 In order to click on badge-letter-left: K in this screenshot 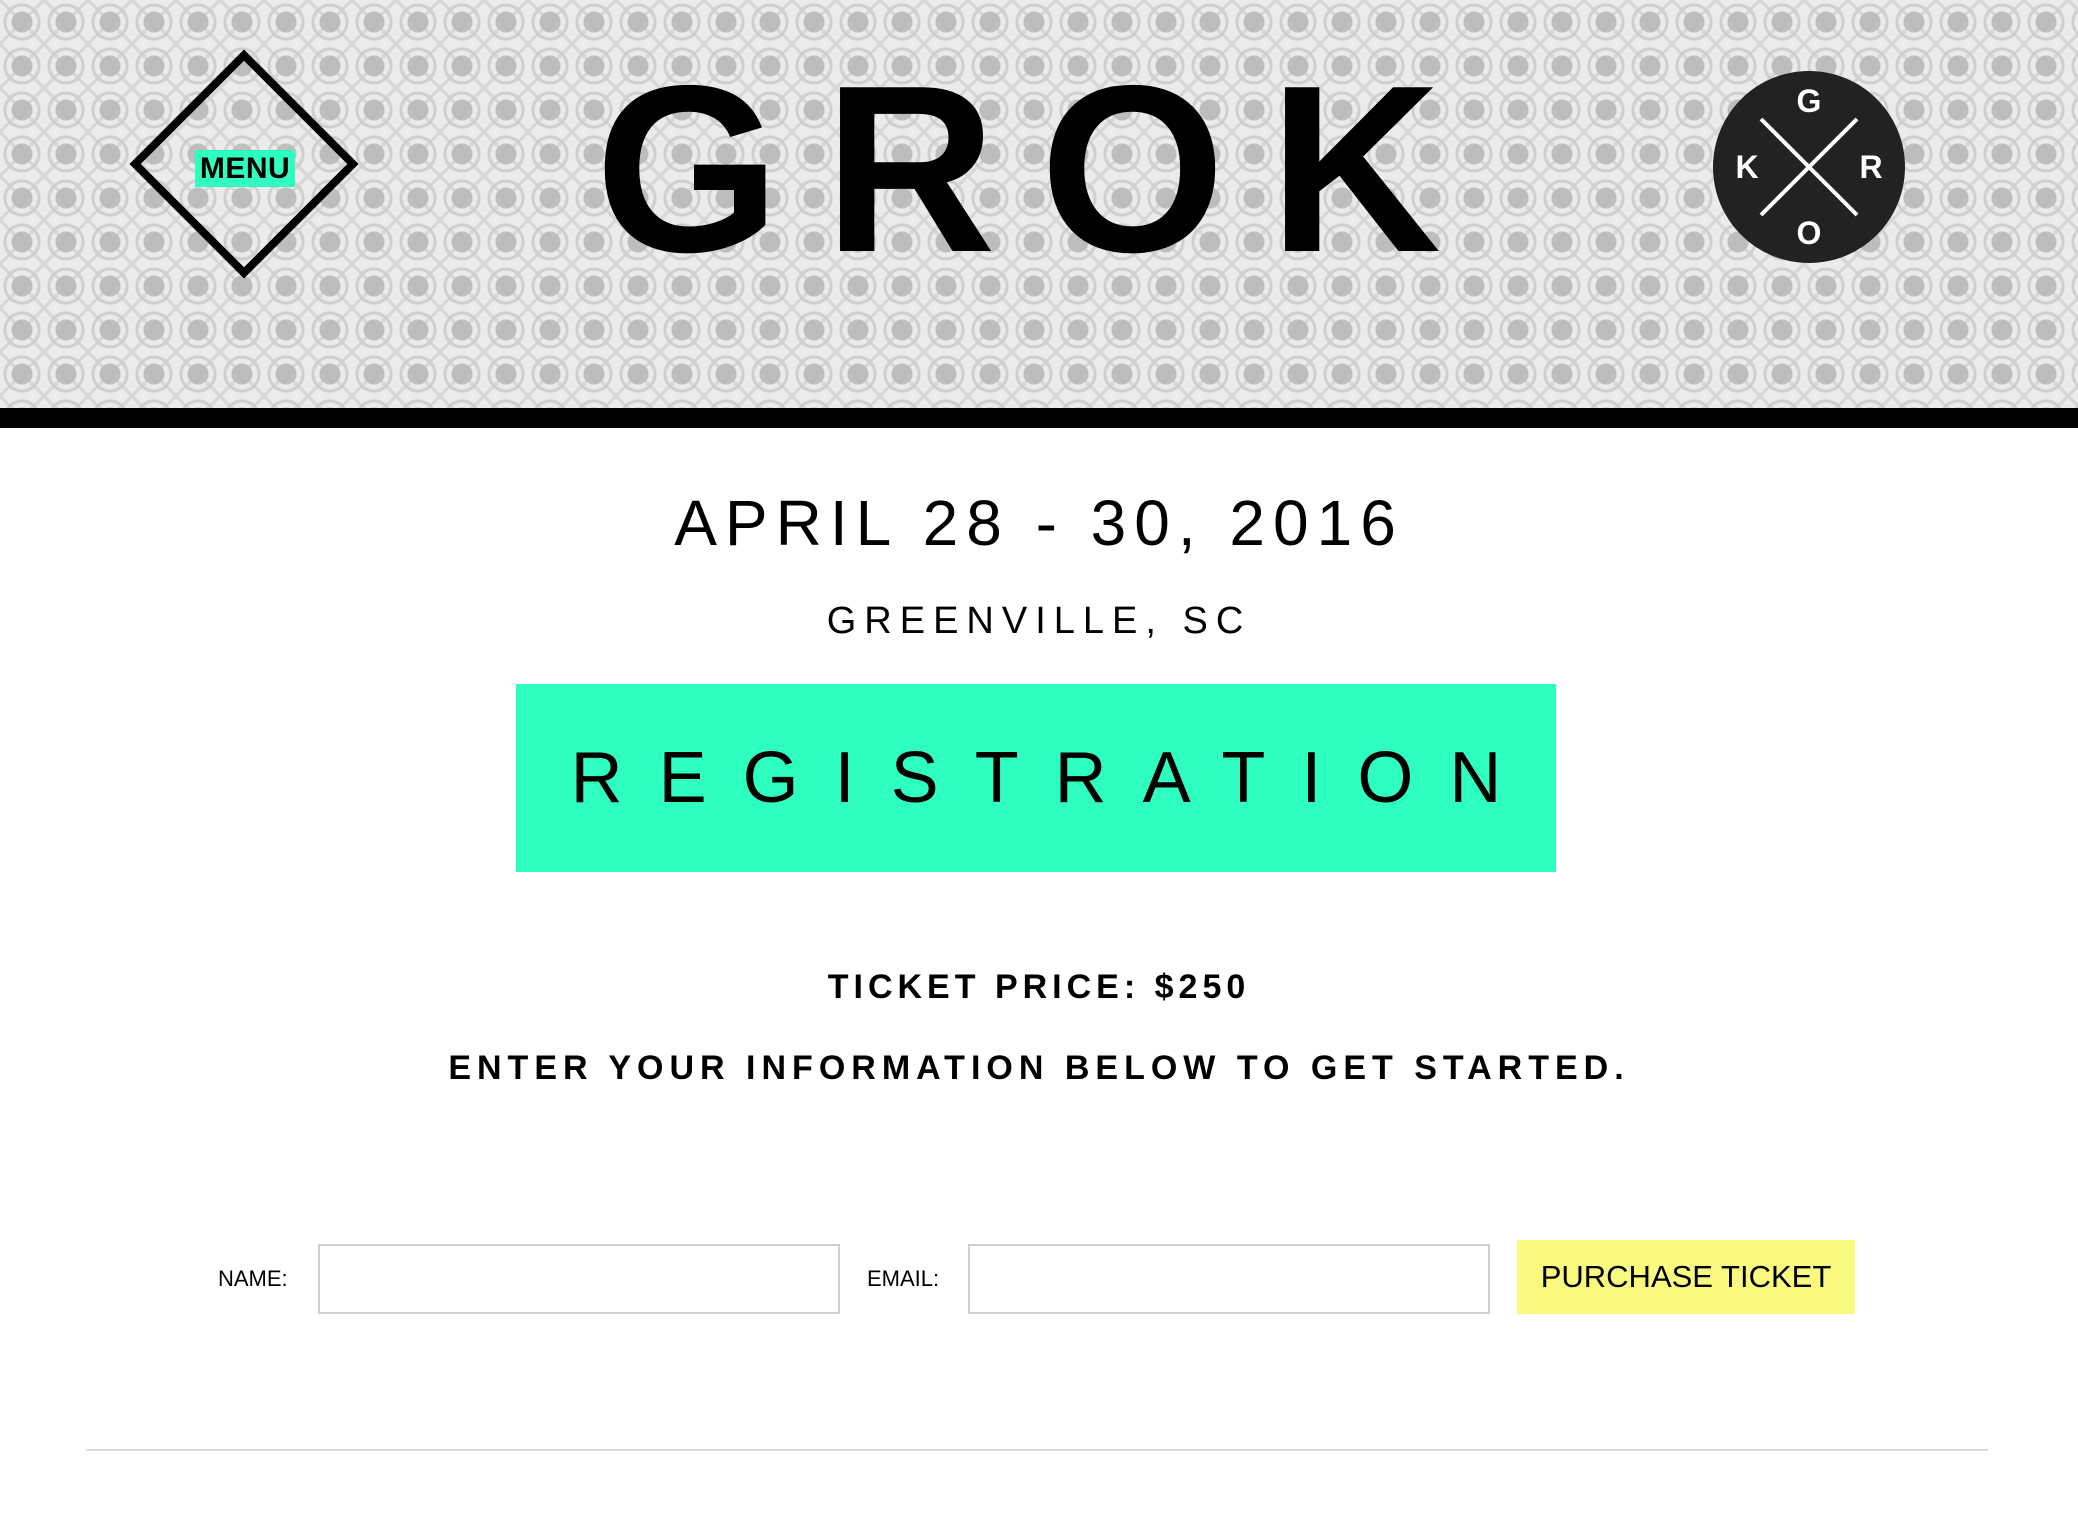, I will do `click(1747, 167)`.